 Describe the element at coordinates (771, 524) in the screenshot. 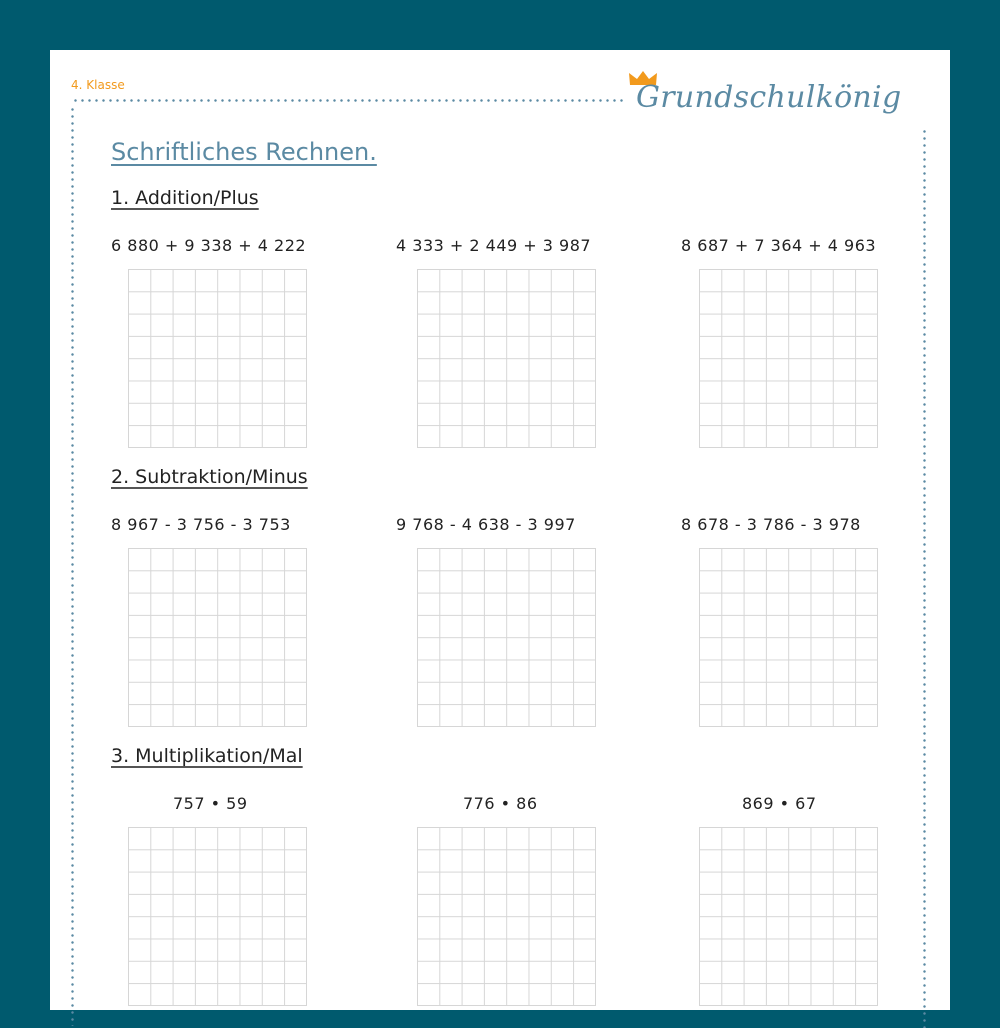

I see `task-expression: 8 678 - 3 786 - 3 978` at that location.